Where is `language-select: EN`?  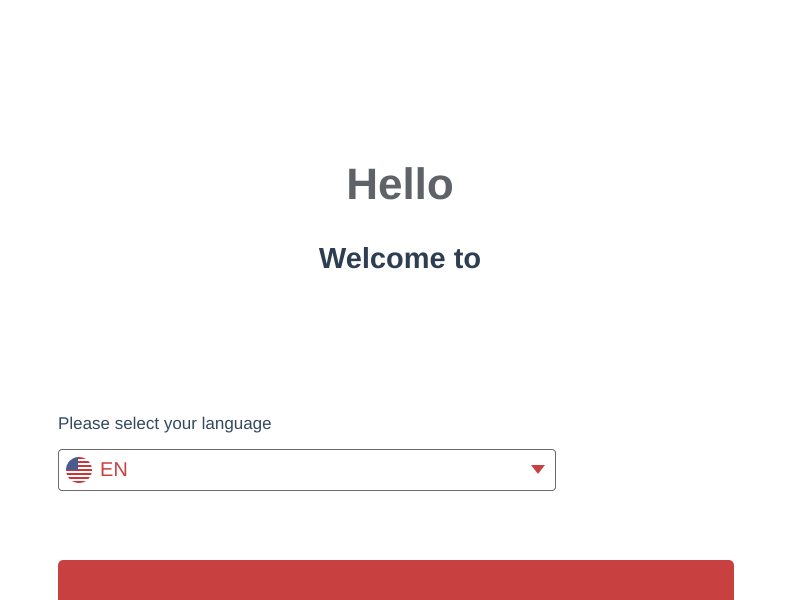
language-select: EN is located at coordinates (307, 469).